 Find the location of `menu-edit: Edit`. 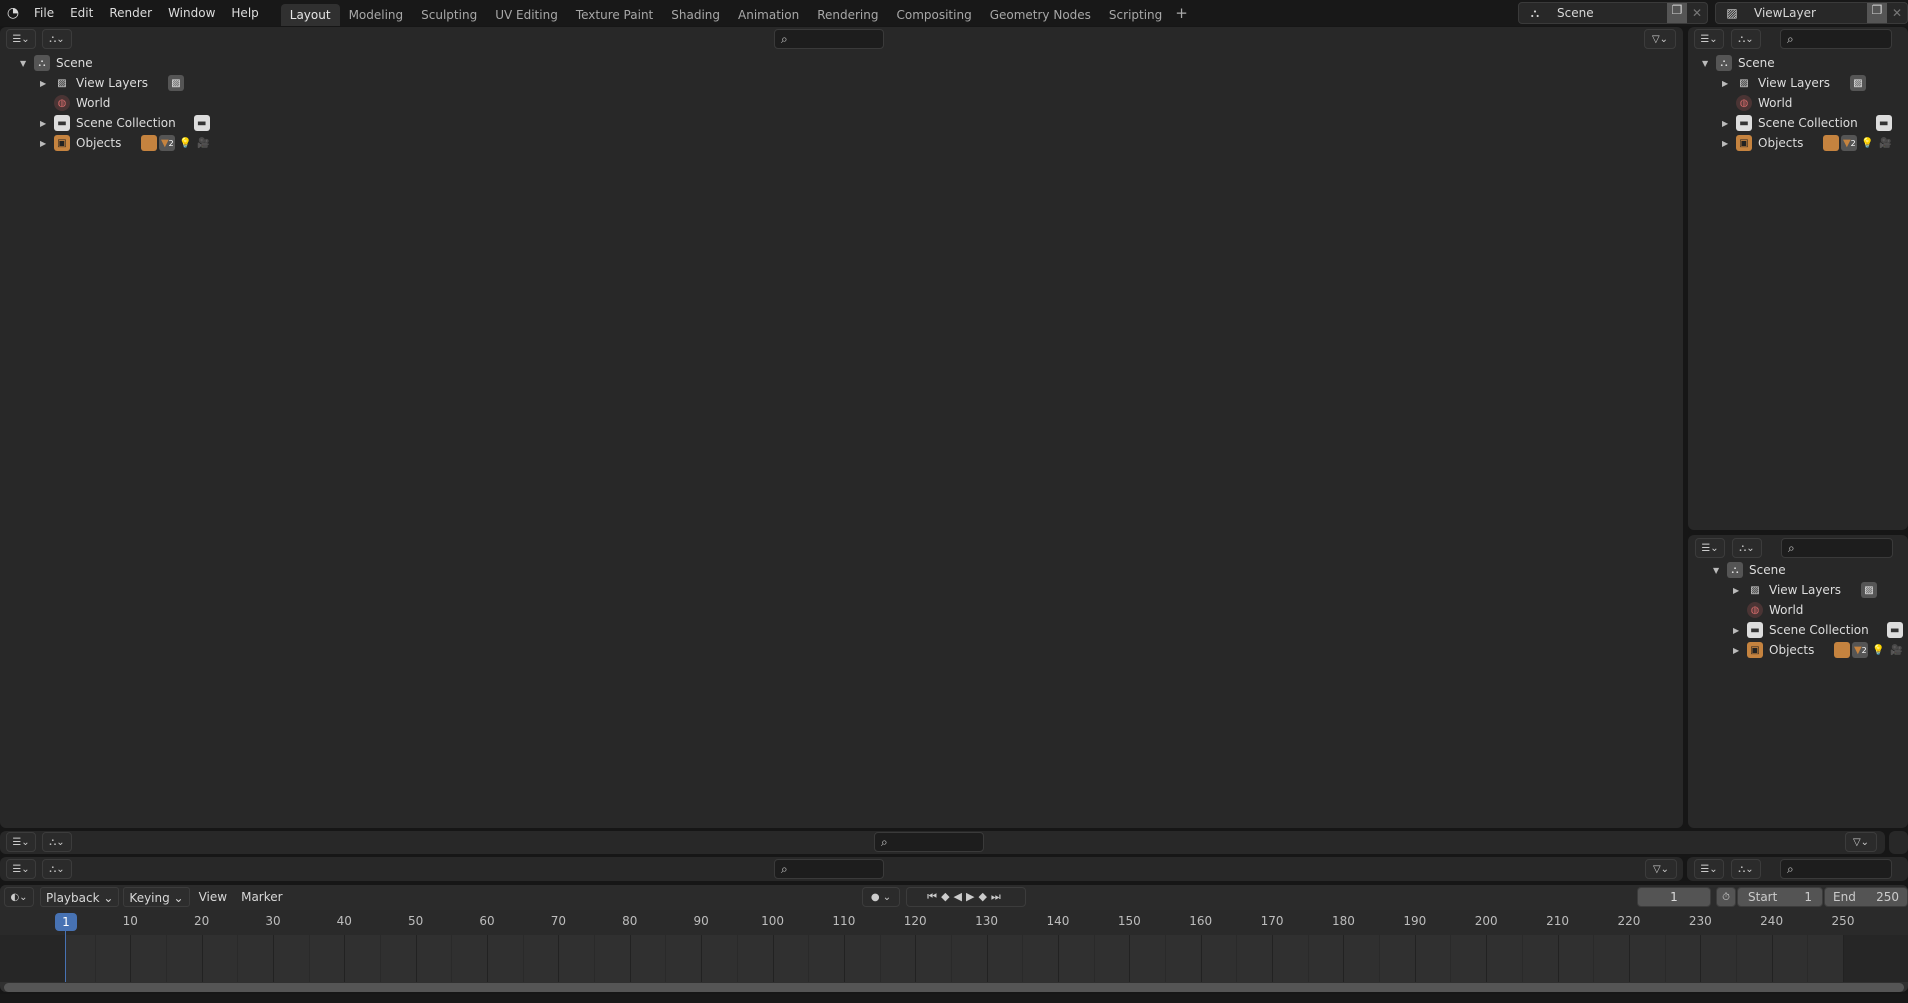

menu-edit: Edit is located at coordinates (81, 13).